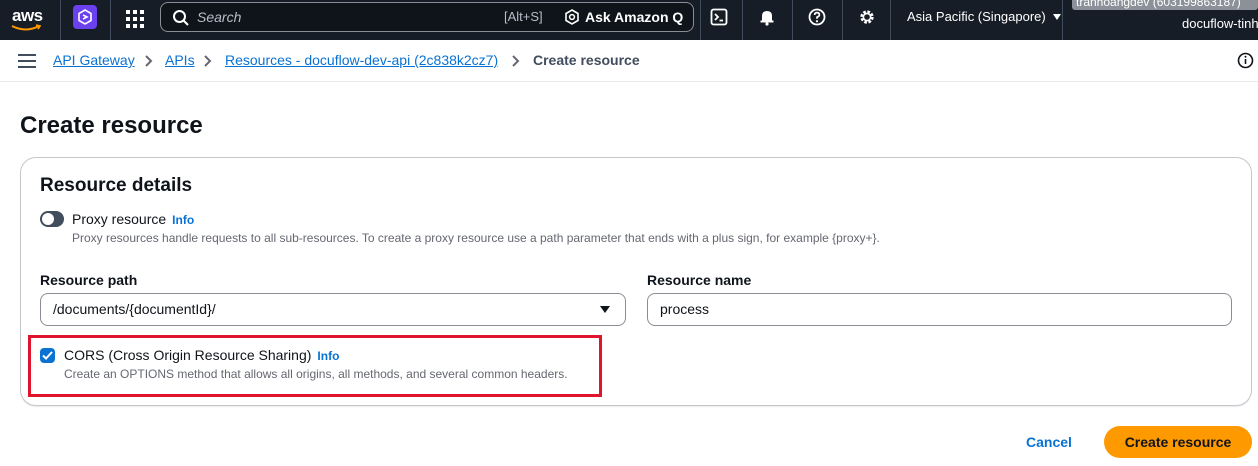 The height and width of the screenshot is (466, 1258). I want to click on proxy-info-link: Info, so click(183, 220).